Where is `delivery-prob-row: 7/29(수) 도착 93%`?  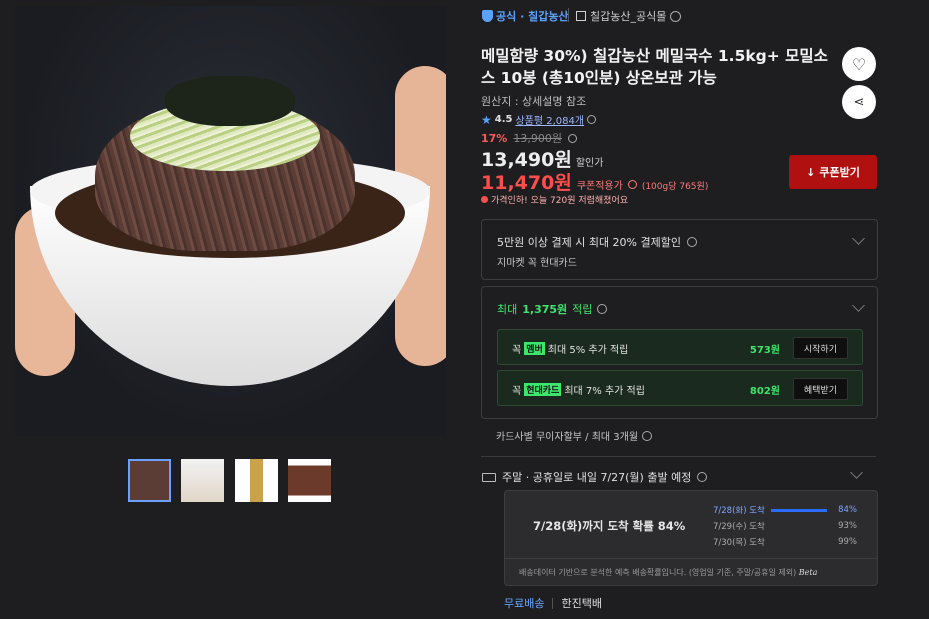
delivery-prob-row: 7/29(수) 도착 93% is located at coordinates (785, 526).